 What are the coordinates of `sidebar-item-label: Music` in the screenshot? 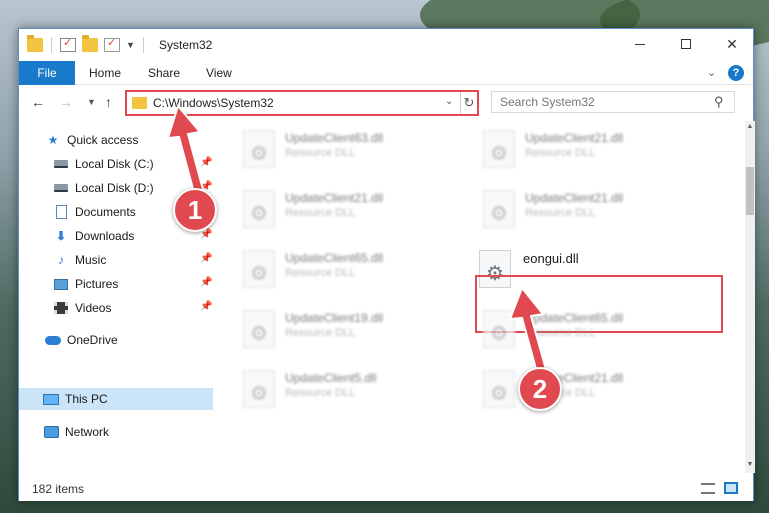 It's located at (91, 260).